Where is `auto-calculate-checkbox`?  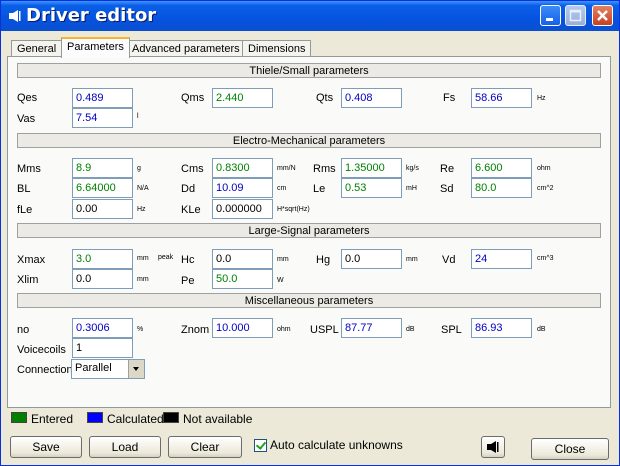 auto-calculate-checkbox is located at coordinates (260, 445).